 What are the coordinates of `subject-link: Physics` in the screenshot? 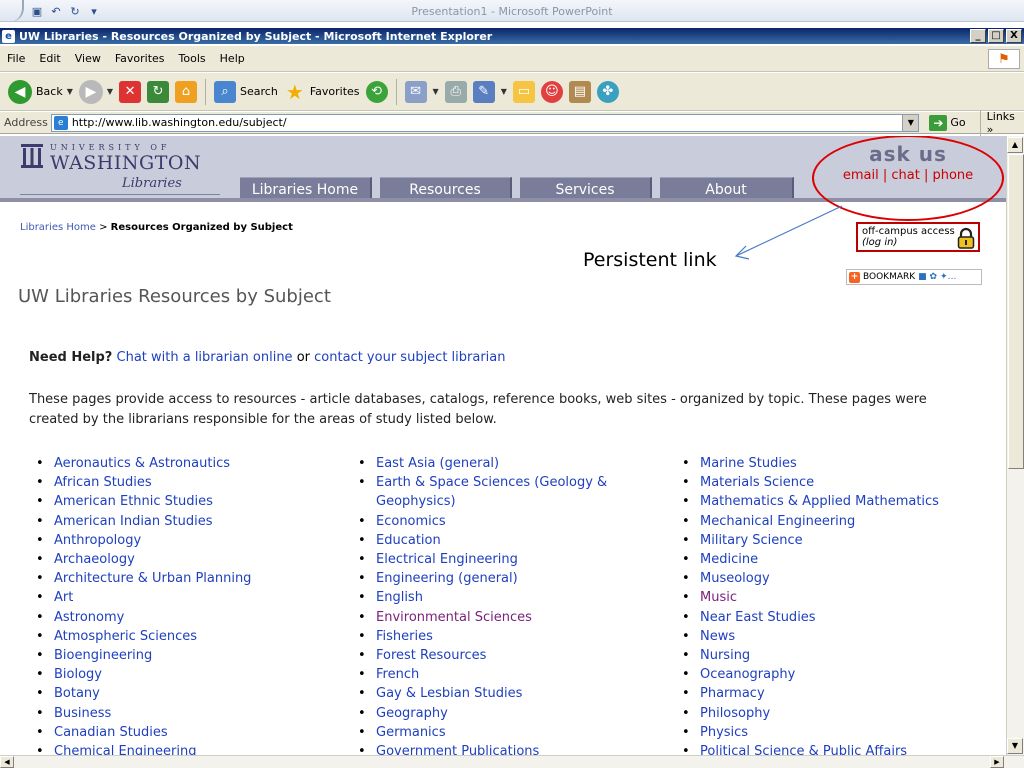 It's located at (807, 732).